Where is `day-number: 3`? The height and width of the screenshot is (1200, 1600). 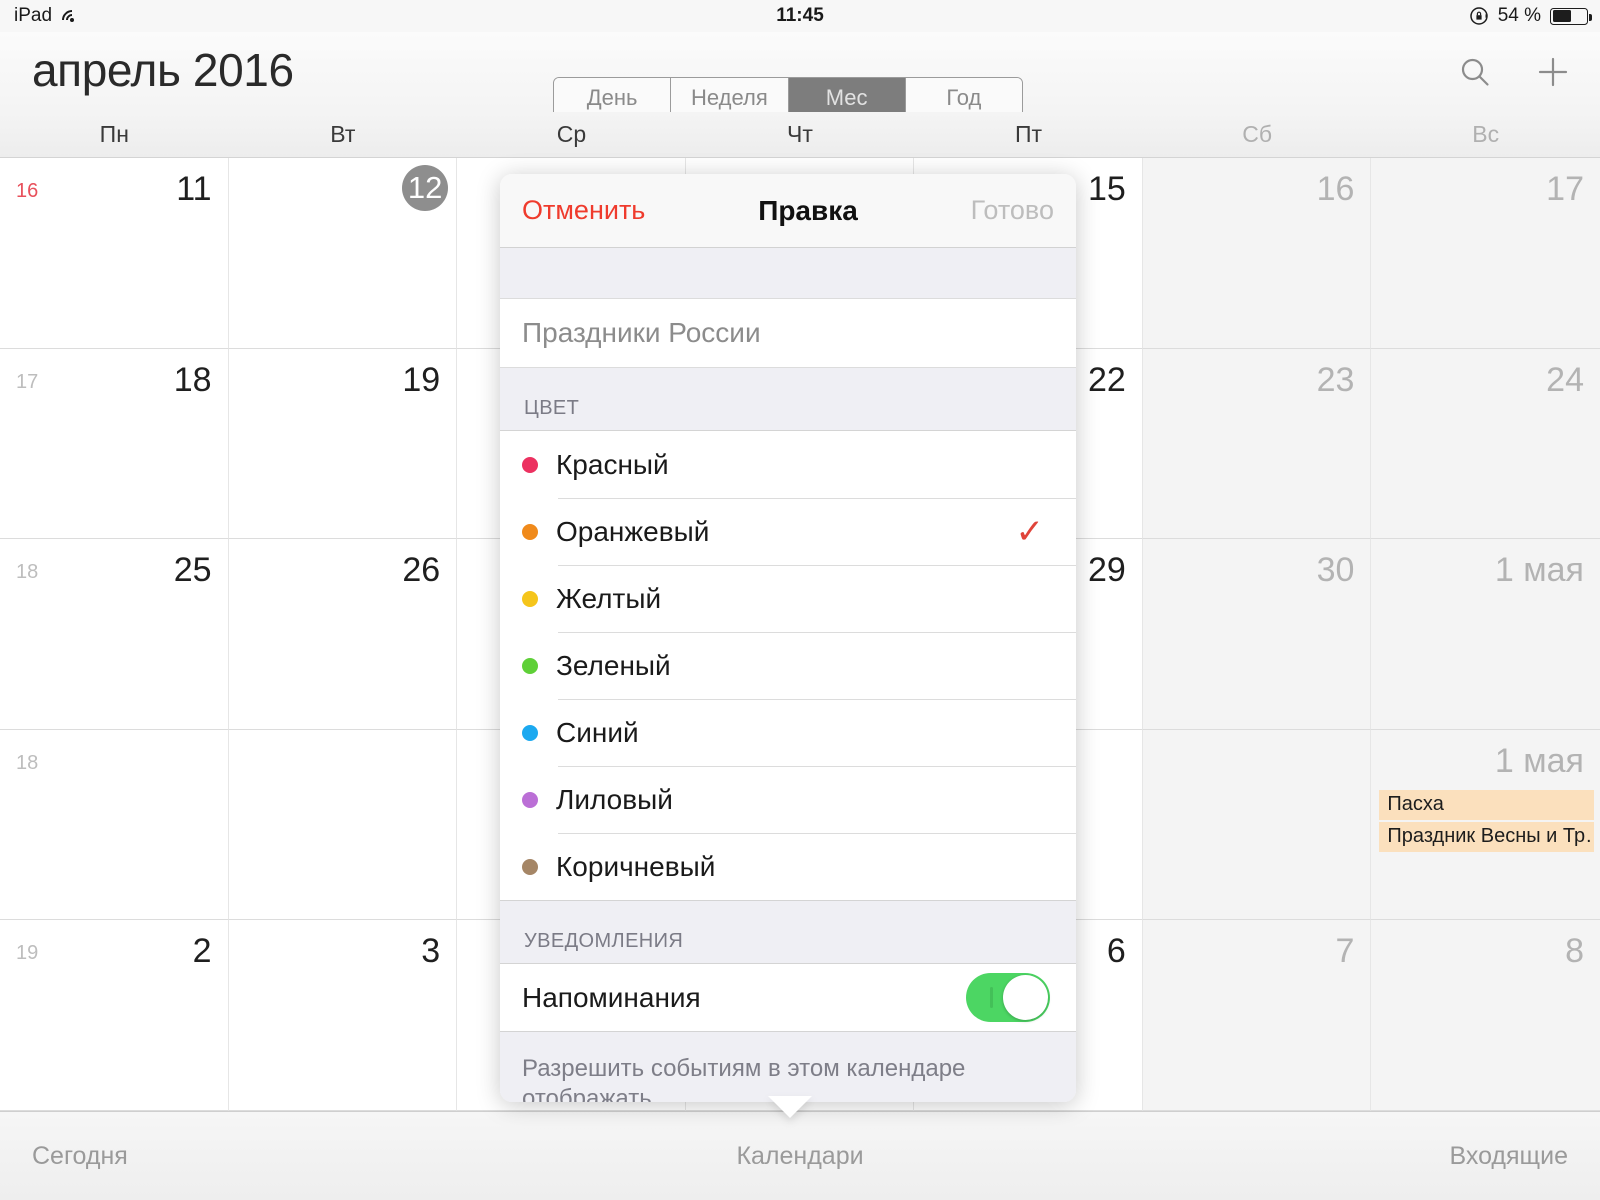
day-number: 3 is located at coordinates (431, 951).